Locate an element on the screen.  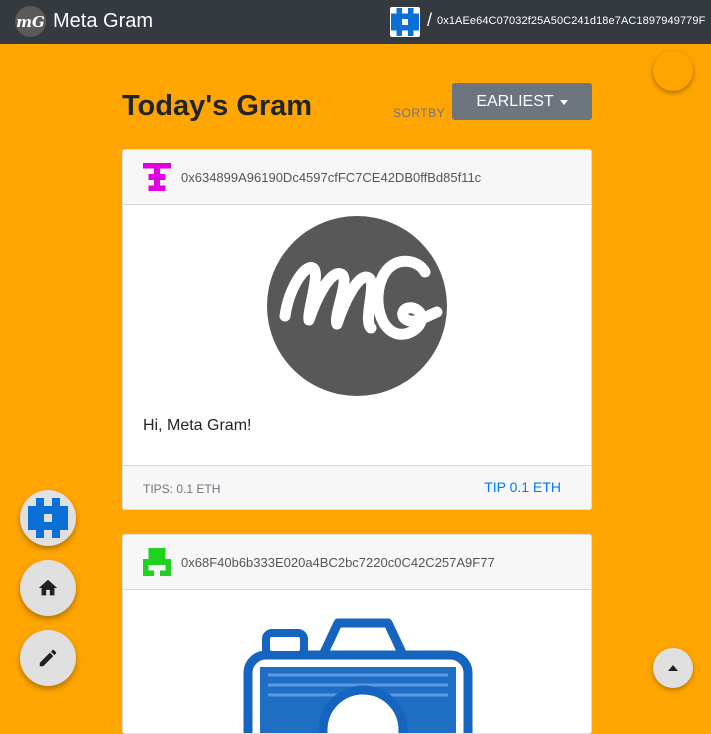
logo-text: mG is located at coordinates (30, 21).